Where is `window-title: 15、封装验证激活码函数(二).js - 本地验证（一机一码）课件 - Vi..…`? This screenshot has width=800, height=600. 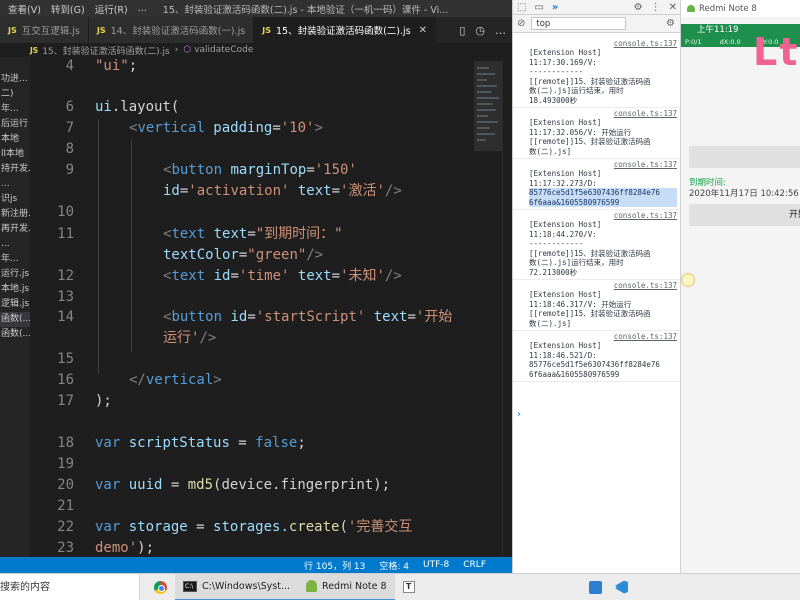 window-title: 15、封装验证激活码函数(二).js - 本地验证（一机一码）课件 - Vi..… is located at coordinates (305, 10).